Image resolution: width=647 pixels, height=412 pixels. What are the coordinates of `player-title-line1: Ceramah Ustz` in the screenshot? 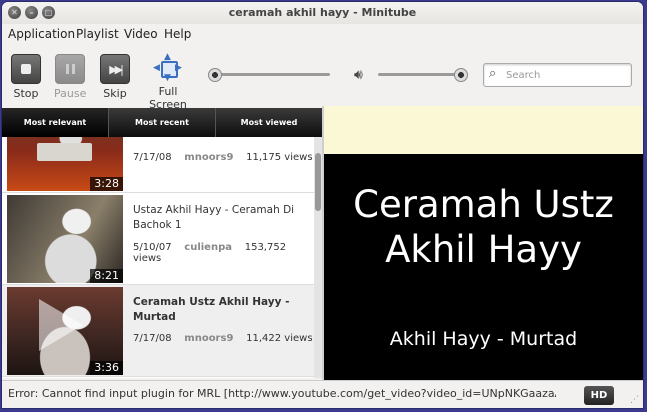 It's located at (483, 204).